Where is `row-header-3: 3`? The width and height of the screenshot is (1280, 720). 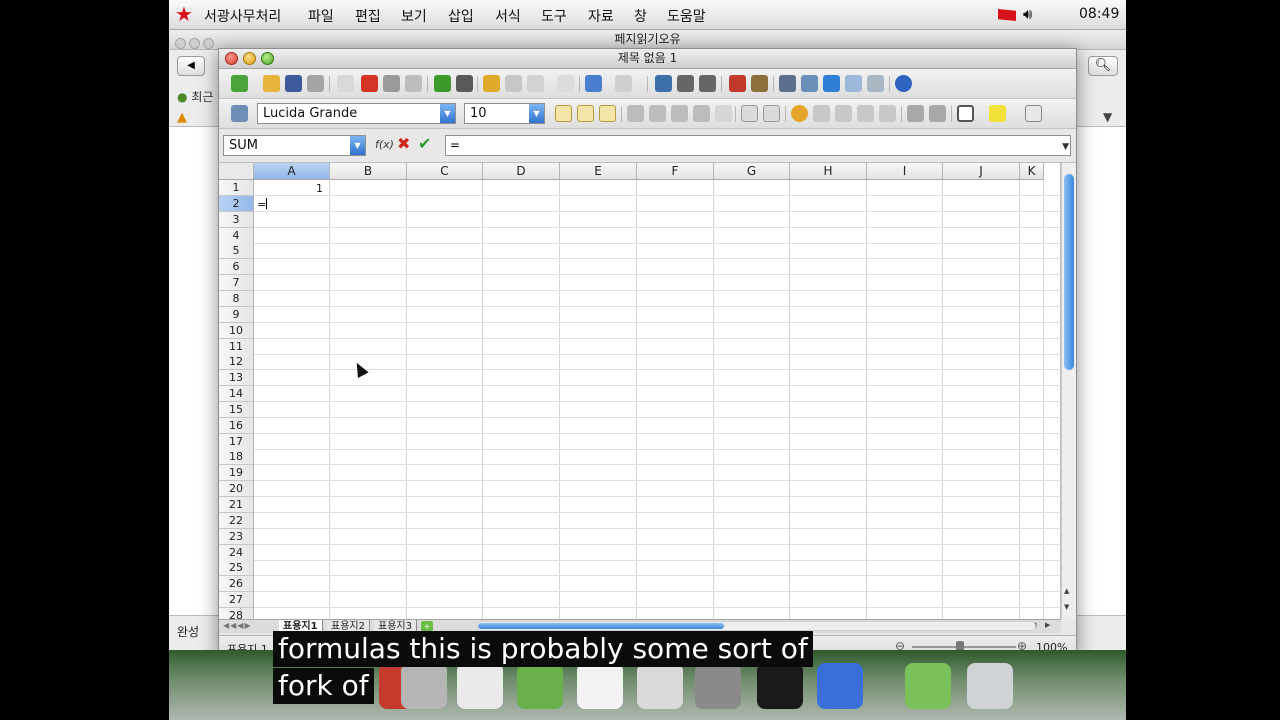 row-header-3: 3 is located at coordinates (236, 219).